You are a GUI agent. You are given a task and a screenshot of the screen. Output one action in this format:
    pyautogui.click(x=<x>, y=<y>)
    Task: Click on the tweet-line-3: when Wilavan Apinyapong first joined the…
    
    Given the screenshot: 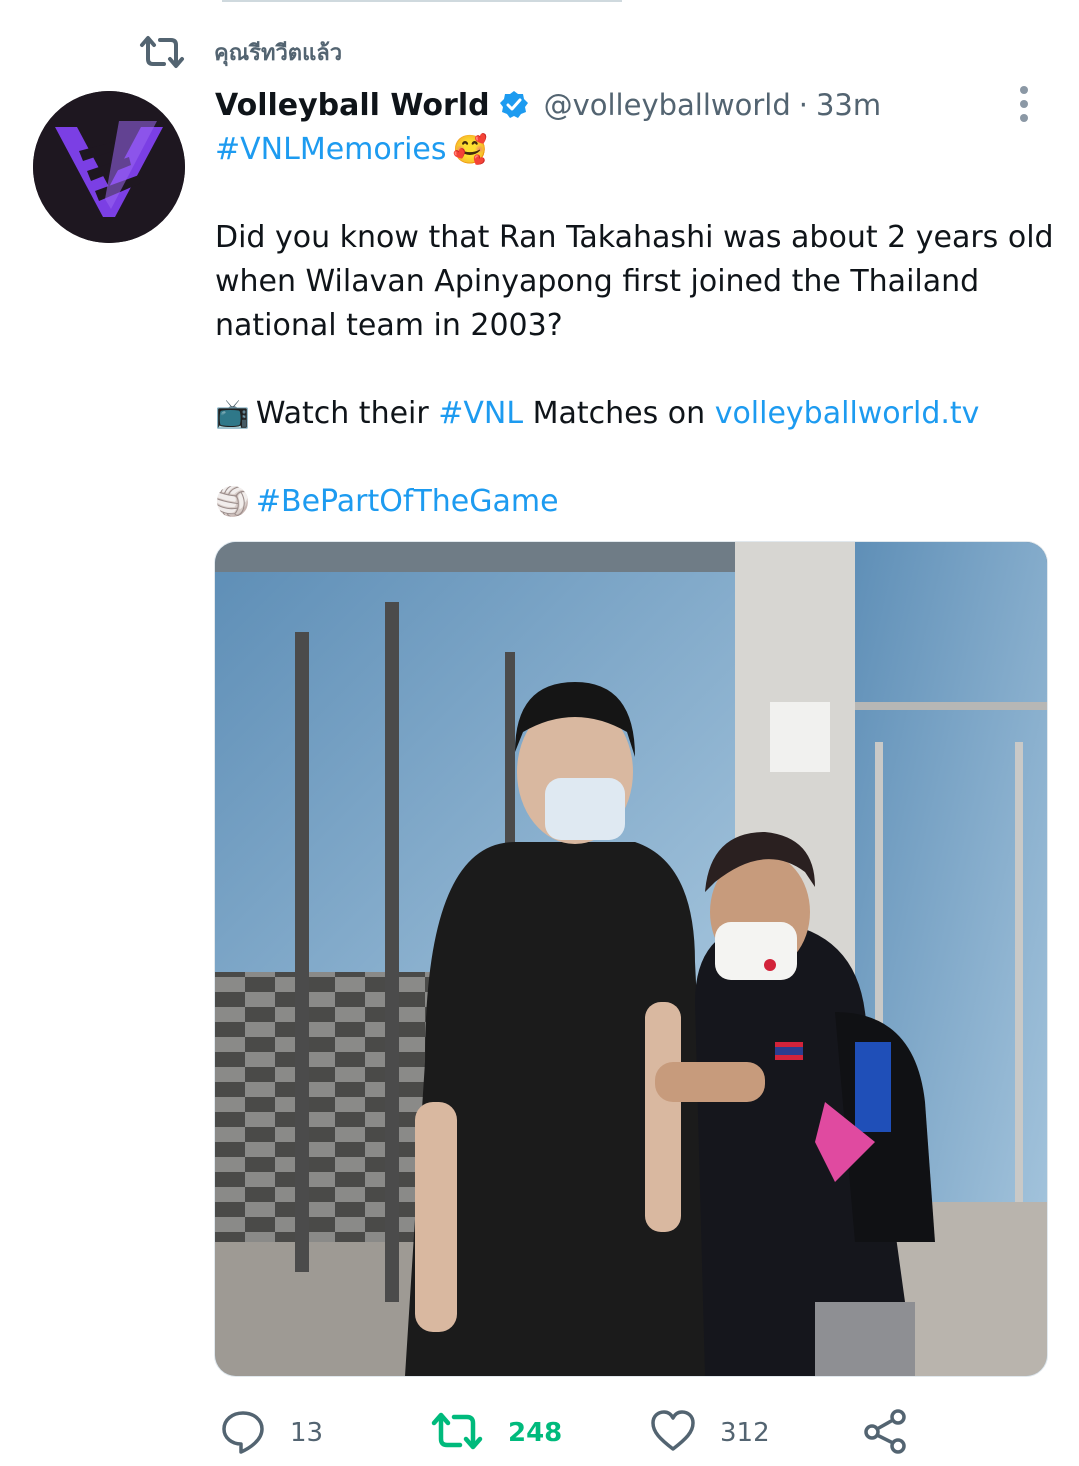 What is the action you would take?
    pyautogui.click(x=597, y=281)
    